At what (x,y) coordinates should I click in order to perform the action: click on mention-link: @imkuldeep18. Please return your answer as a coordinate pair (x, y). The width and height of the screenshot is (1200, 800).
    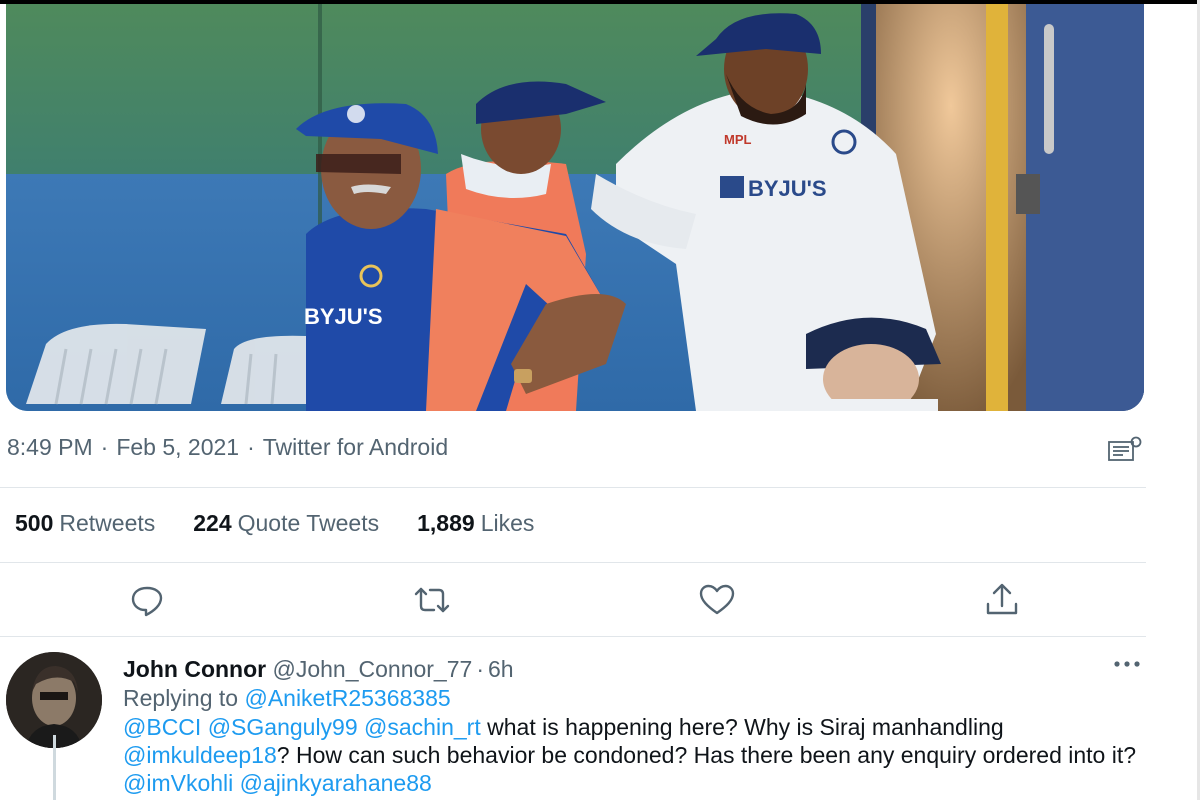
    Looking at the image, I should click on (200, 755).